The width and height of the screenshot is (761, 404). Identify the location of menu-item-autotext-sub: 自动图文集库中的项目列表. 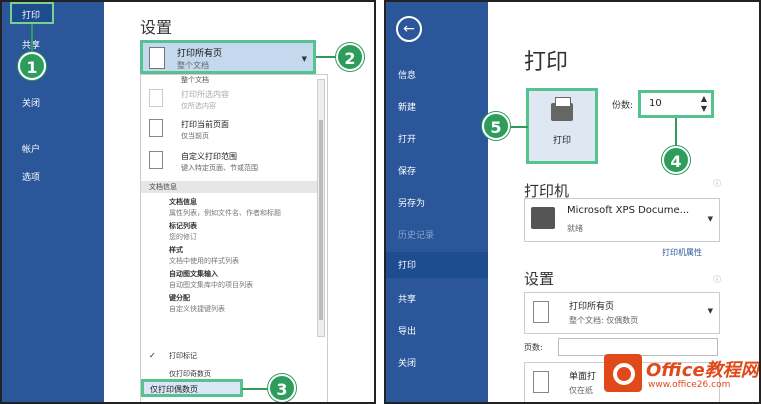
(211, 285).